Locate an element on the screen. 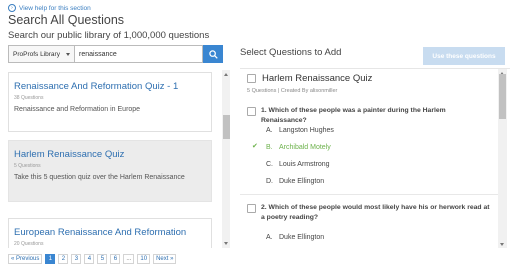  help-link-label: View help for this section is located at coordinates (55, 8).